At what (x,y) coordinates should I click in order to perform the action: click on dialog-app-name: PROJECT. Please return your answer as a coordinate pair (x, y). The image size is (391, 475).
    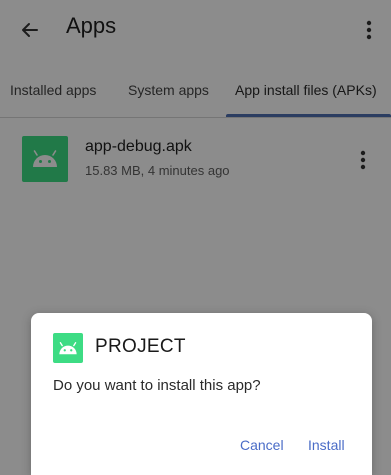
    Looking at the image, I should click on (140, 346).